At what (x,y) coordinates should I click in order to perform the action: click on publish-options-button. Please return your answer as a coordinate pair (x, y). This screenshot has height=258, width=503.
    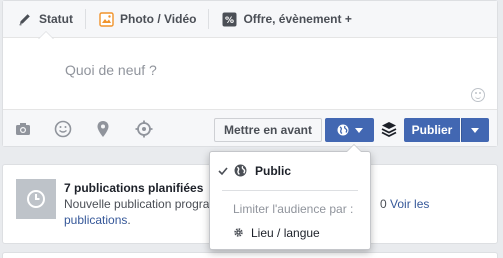
    Looking at the image, I should click on (475, 130).